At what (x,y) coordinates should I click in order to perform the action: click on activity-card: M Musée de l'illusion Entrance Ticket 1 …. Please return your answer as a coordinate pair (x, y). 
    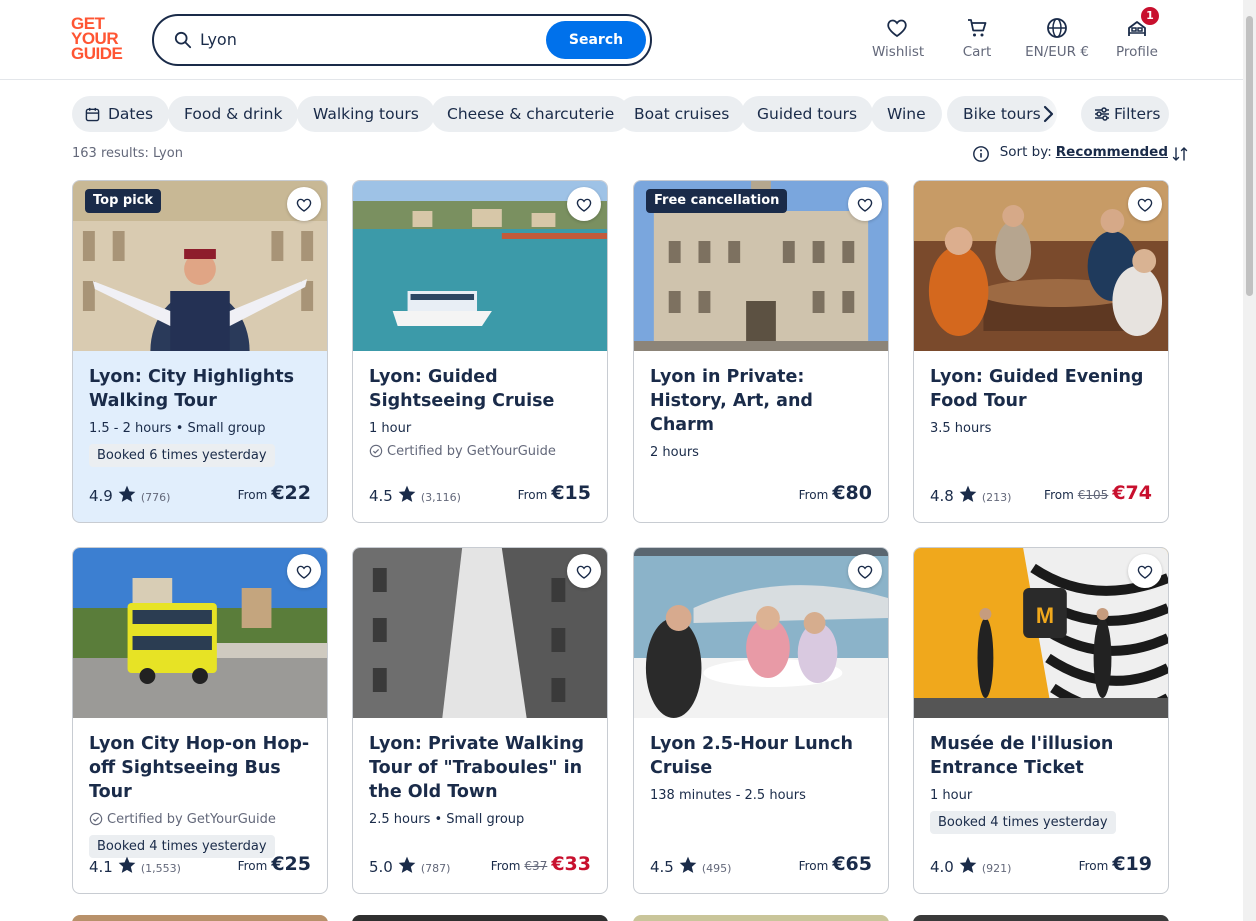
    Looking at the image, I should click on (1041, 720).